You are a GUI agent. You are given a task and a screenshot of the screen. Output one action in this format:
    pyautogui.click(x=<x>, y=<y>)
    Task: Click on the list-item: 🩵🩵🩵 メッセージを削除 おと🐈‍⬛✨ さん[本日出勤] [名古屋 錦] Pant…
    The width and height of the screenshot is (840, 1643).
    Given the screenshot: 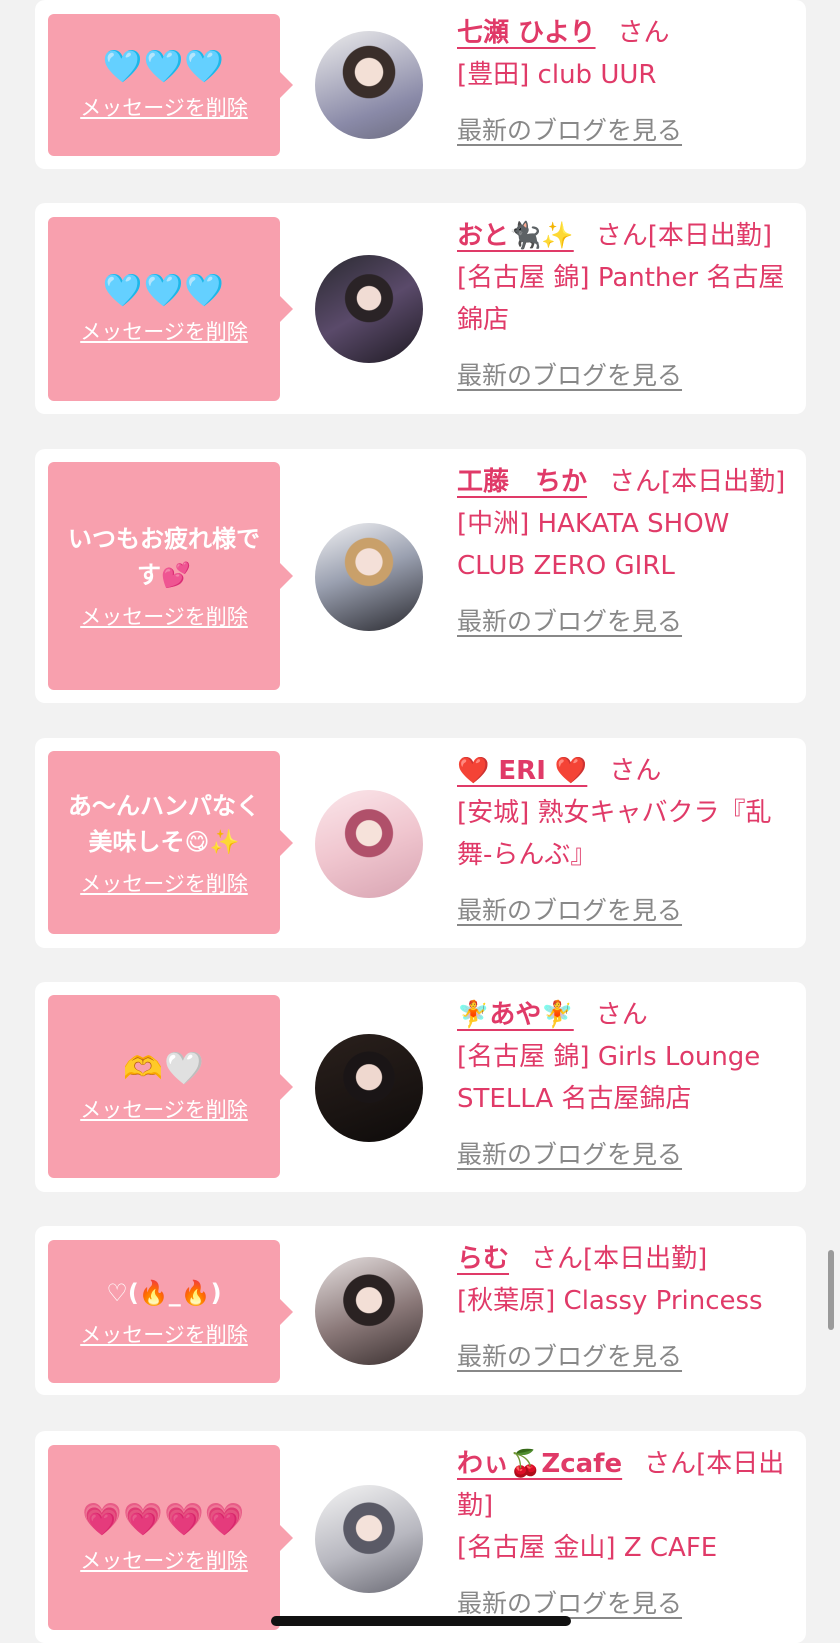 What is the action you would take?
    pyautogui.click(x=420, y=308)
    